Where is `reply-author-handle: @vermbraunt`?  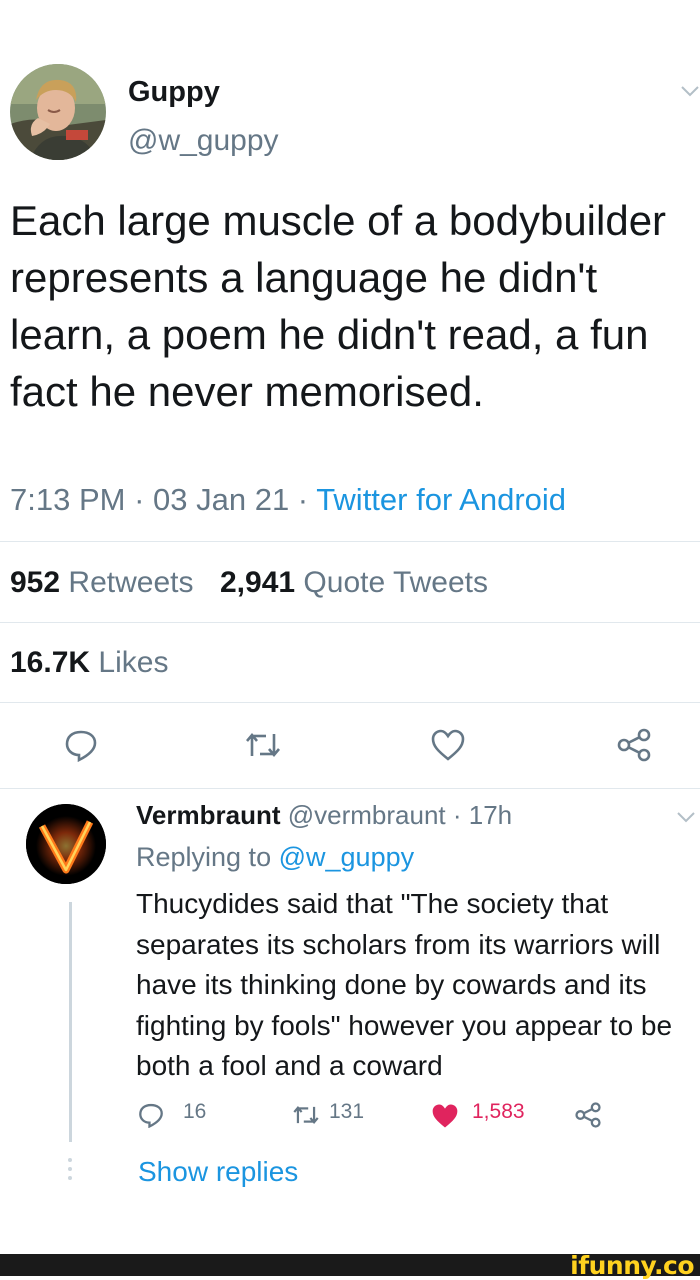
reply-author-handle: @vermbraunt is located at coordinates (367, 815).